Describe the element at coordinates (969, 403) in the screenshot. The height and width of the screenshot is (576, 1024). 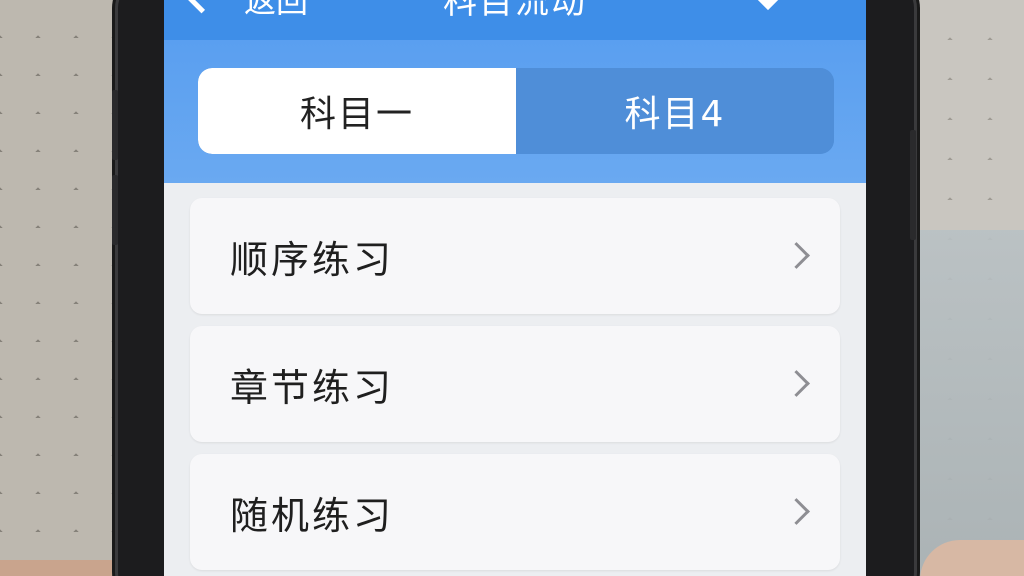
I see `photo-backdrop-right-lower` at that location.